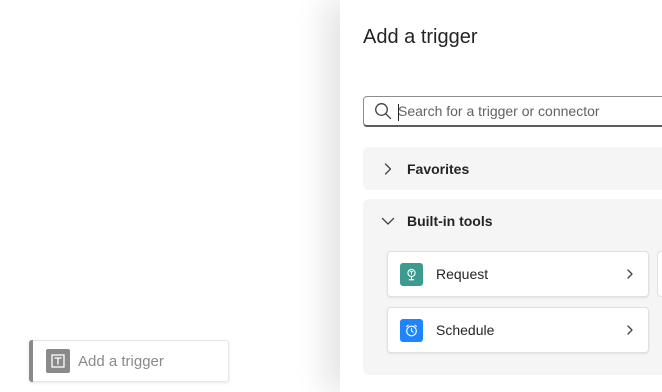 The height and width of the screenshot is (392, 662). What do you see at coordinates (462, 274) in the screenshot?
I see `request-label: Request` at bounding box center [462, 274].